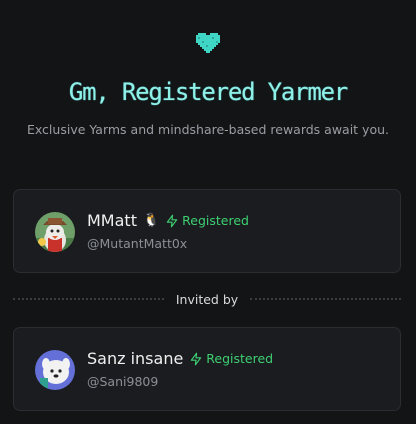 Image resolution: width=416 pixels, height=424 pixels. I want to click on invited-by-label: Invited by, so click(207, 299).